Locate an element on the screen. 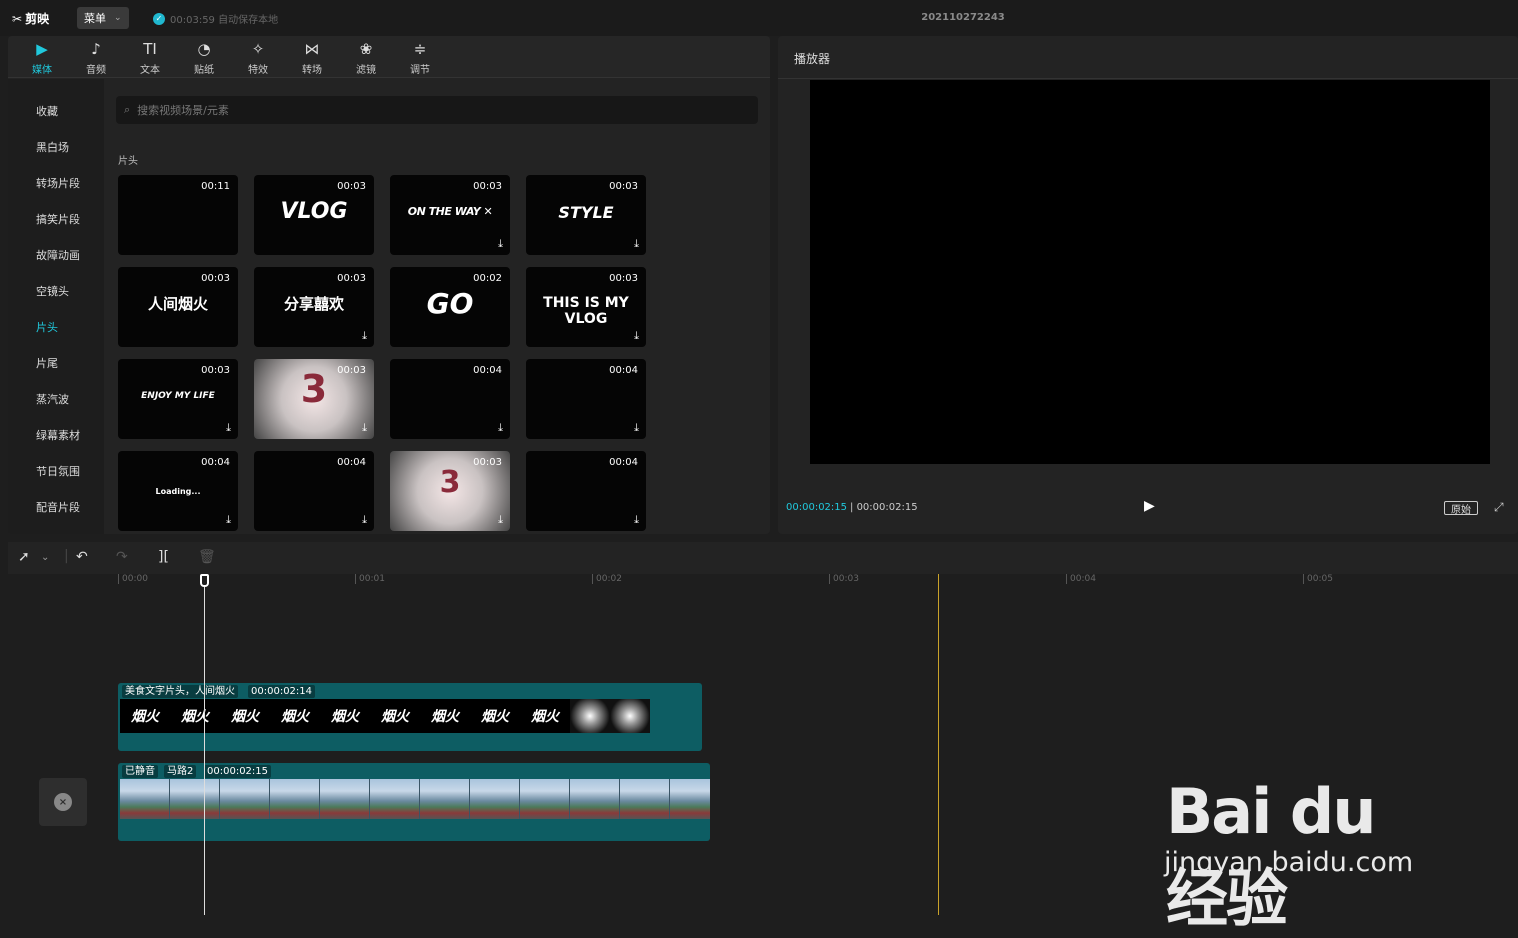  template-thumbnail: VLOG 00:03 is located at coordinates (314, 215).